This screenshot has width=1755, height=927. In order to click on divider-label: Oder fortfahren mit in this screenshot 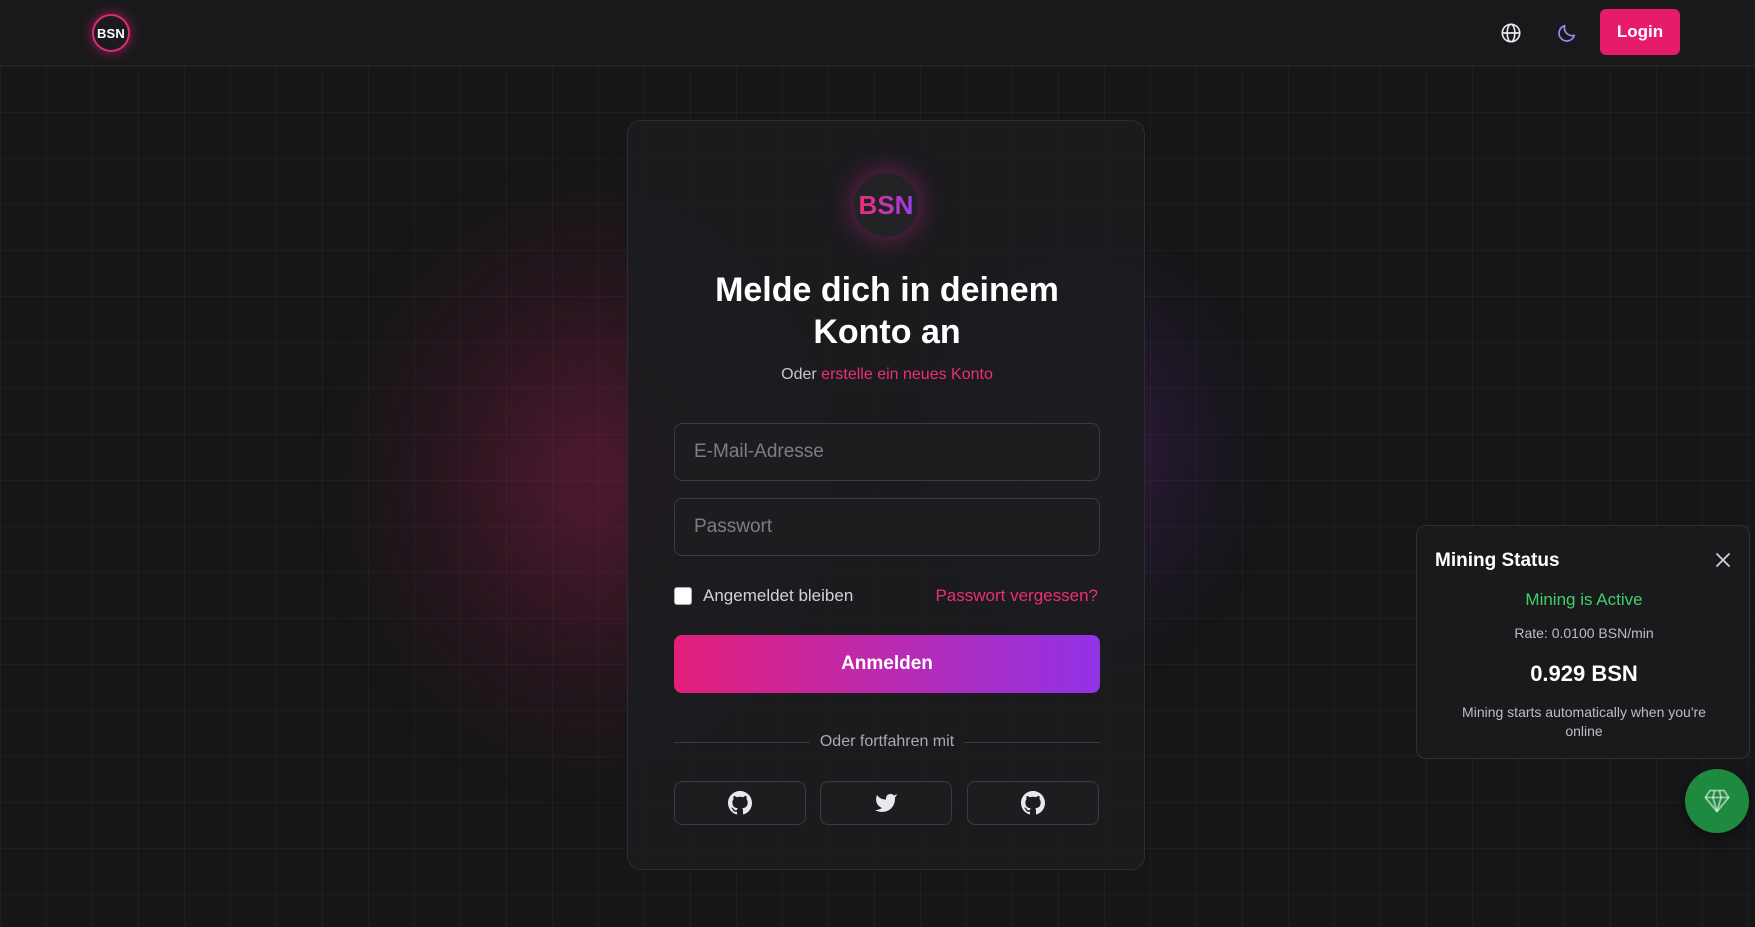, I will do `click(887, 741)`.